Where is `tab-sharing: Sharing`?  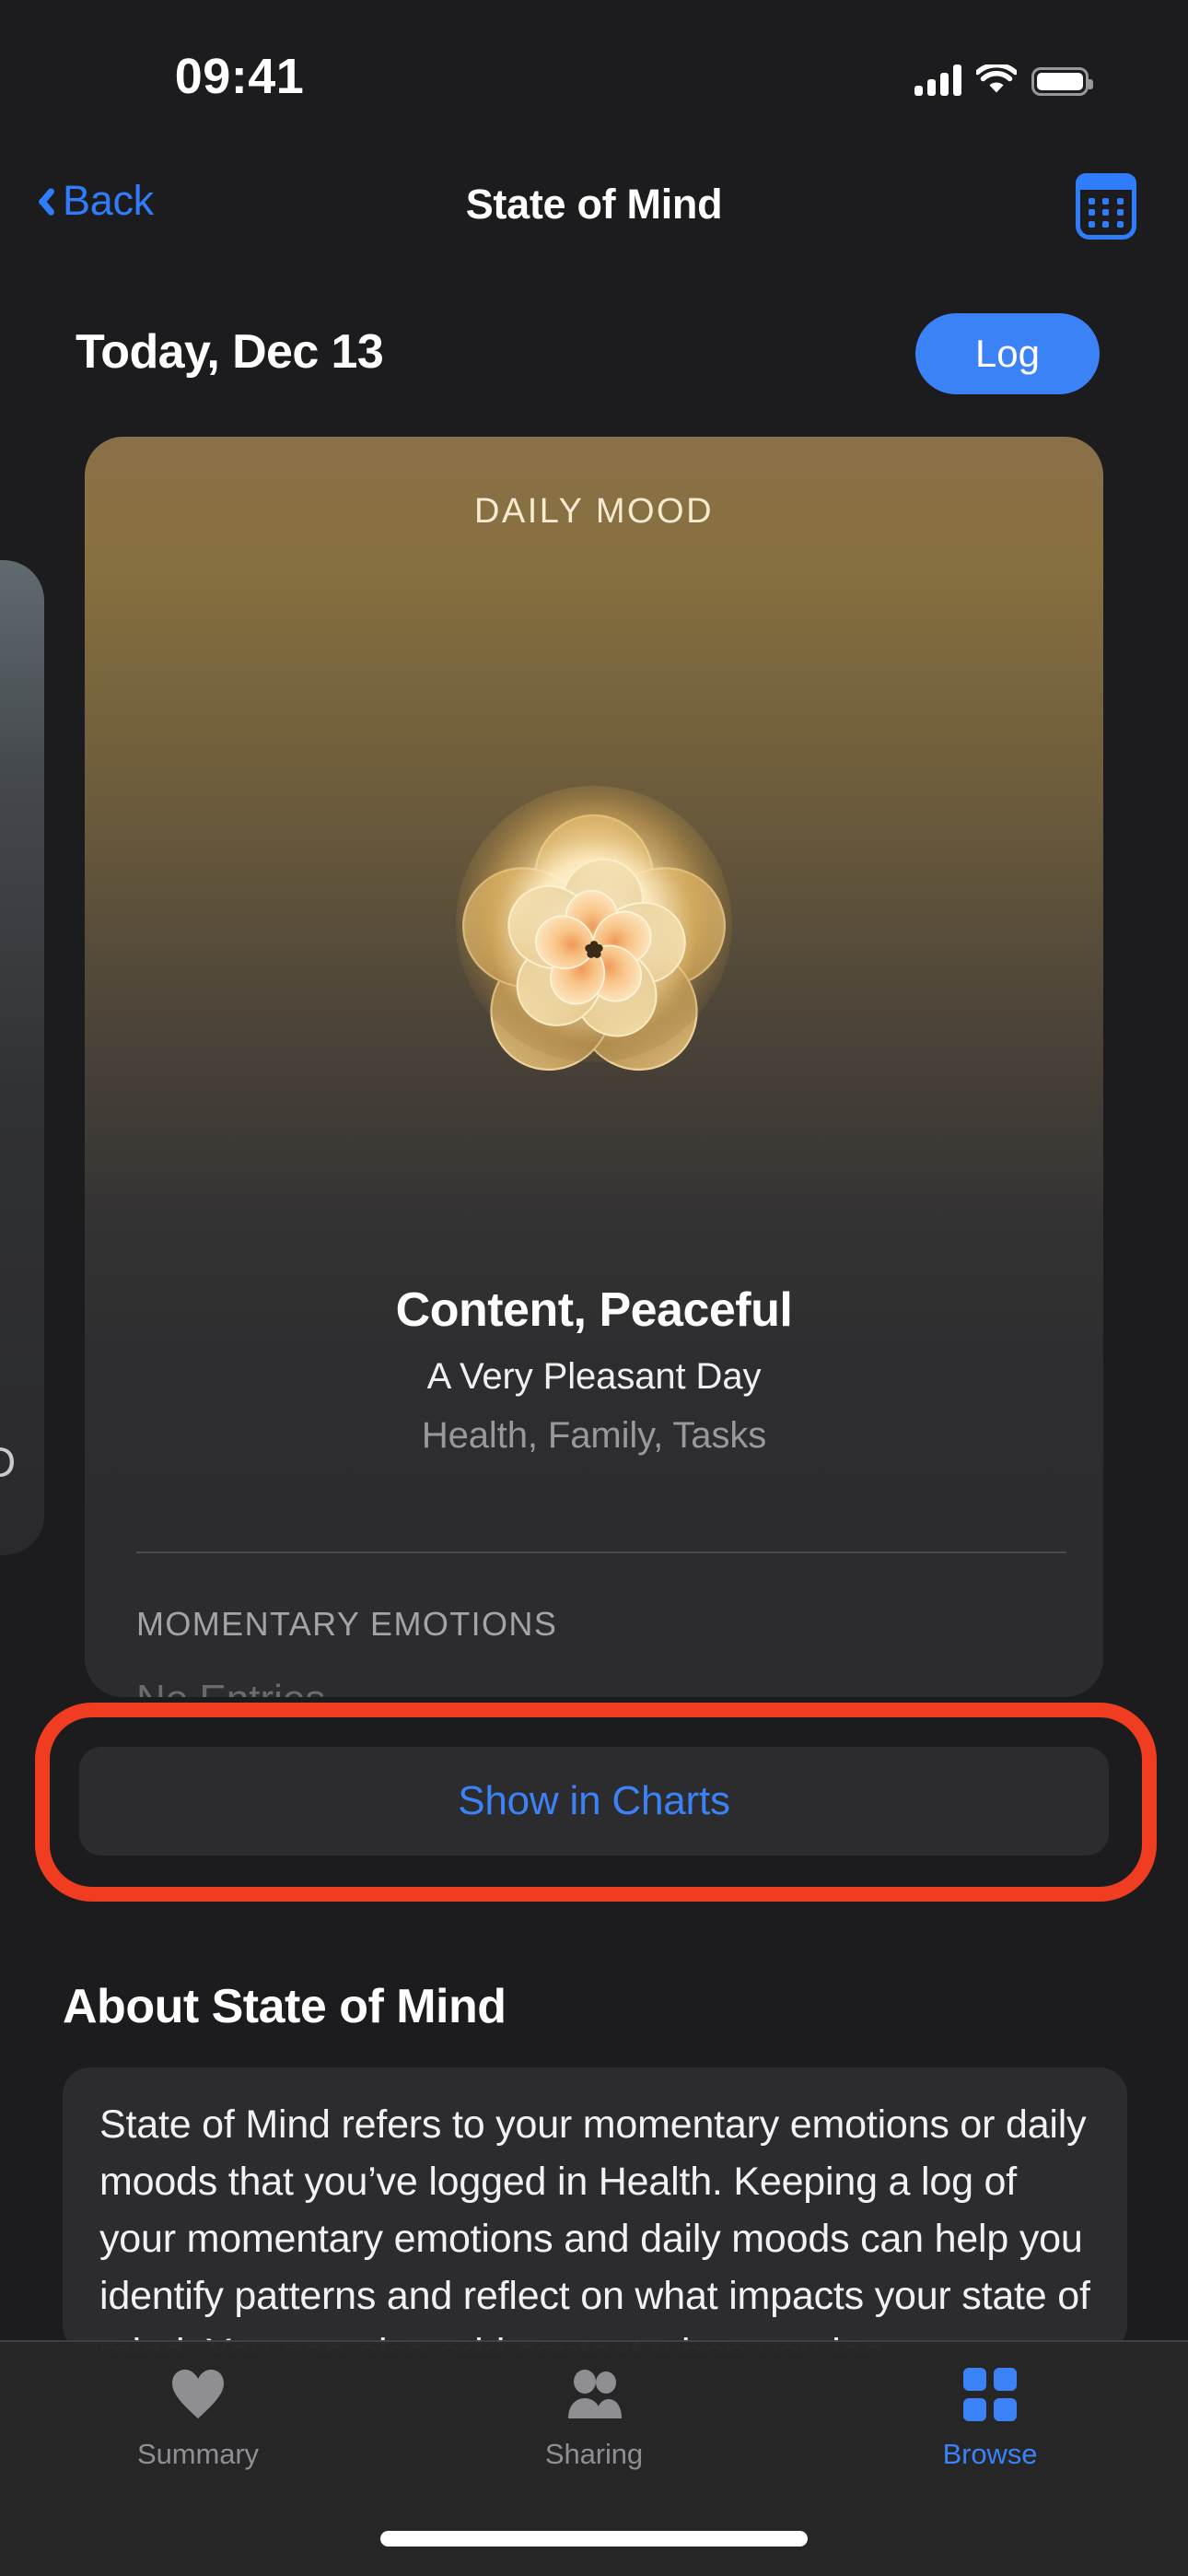 tab-sharing: Sharing is located at coordinates (594, 2418).